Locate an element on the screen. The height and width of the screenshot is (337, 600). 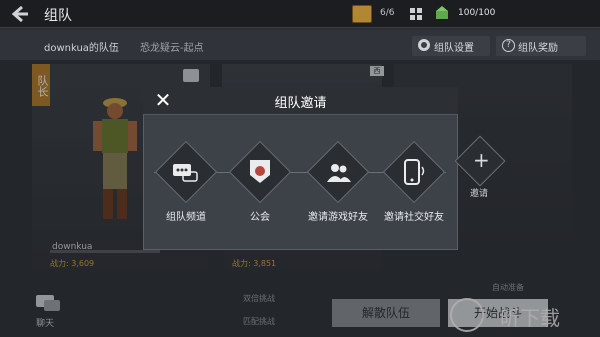
energy-icon is located at coordinates (443, 14).